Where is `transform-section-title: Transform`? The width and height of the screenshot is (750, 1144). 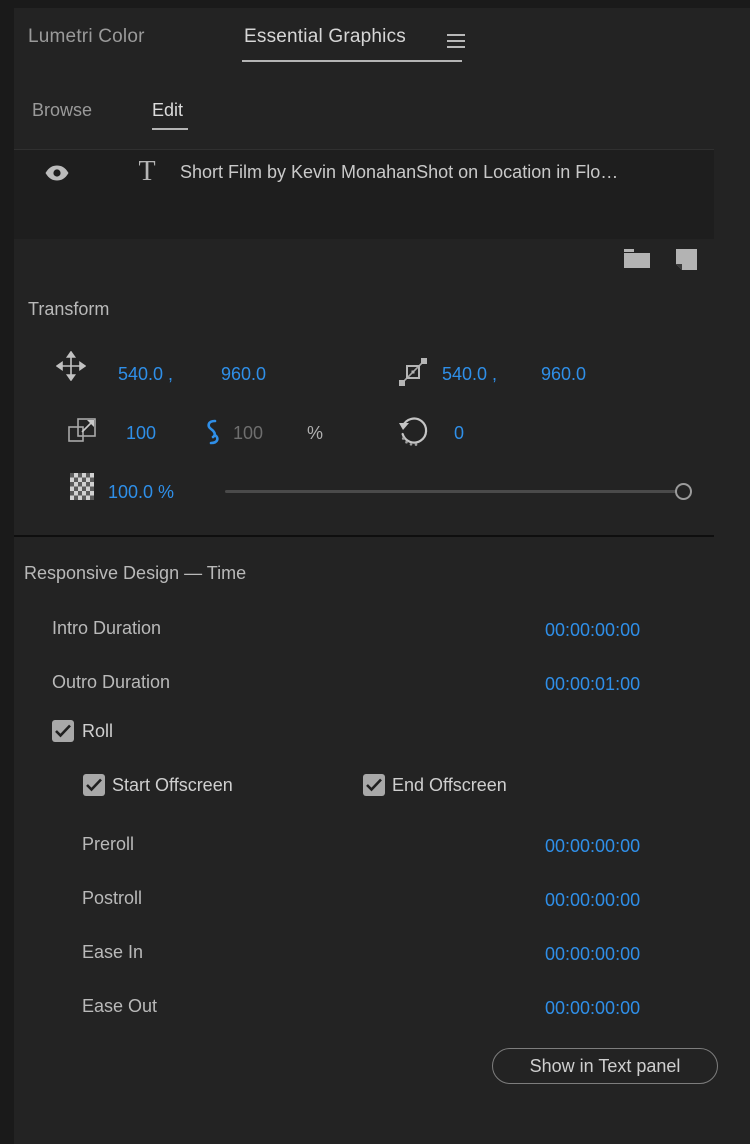 transform-section-title: Transform is located at coordinates (69, 309).